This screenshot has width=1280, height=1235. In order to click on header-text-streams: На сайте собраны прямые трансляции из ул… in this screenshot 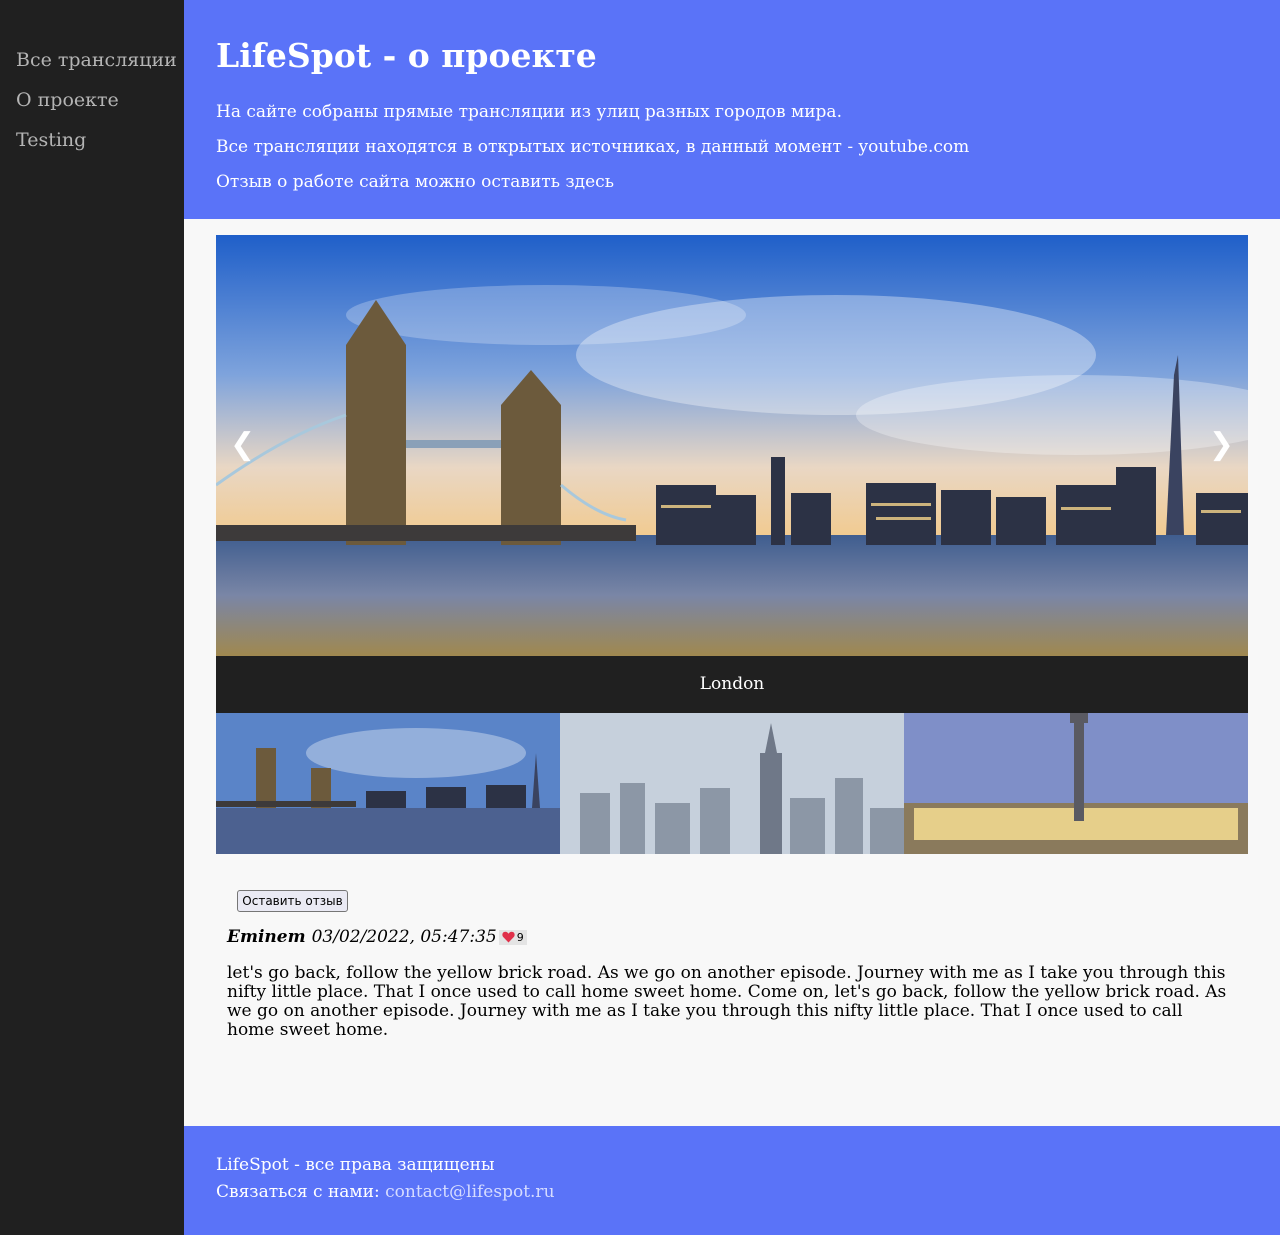, I will do `click(529, 112)`.